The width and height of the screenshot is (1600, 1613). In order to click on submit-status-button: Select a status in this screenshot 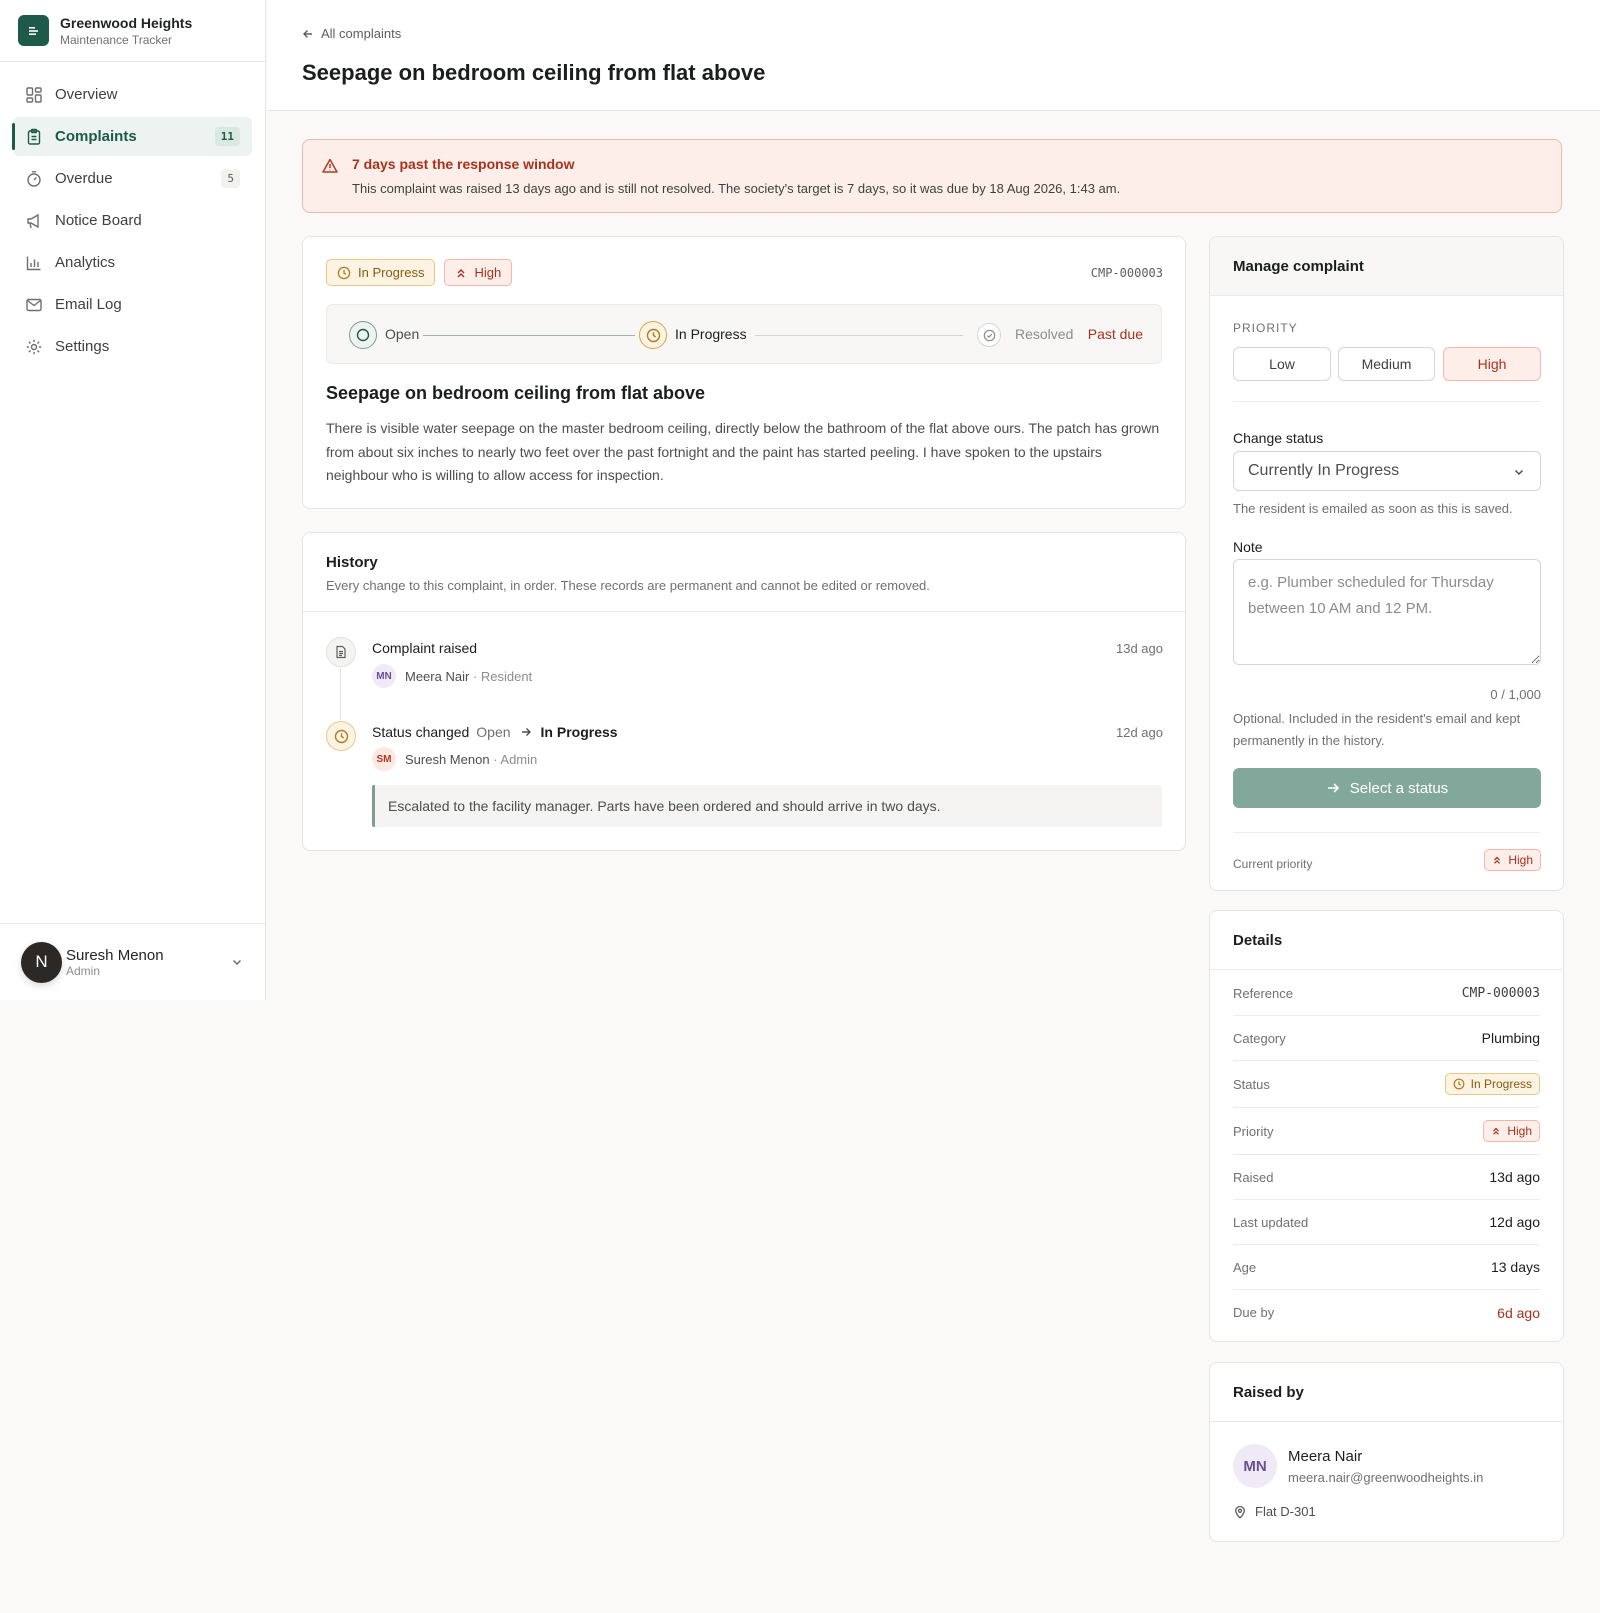, I will do `click(1387, 788)`.